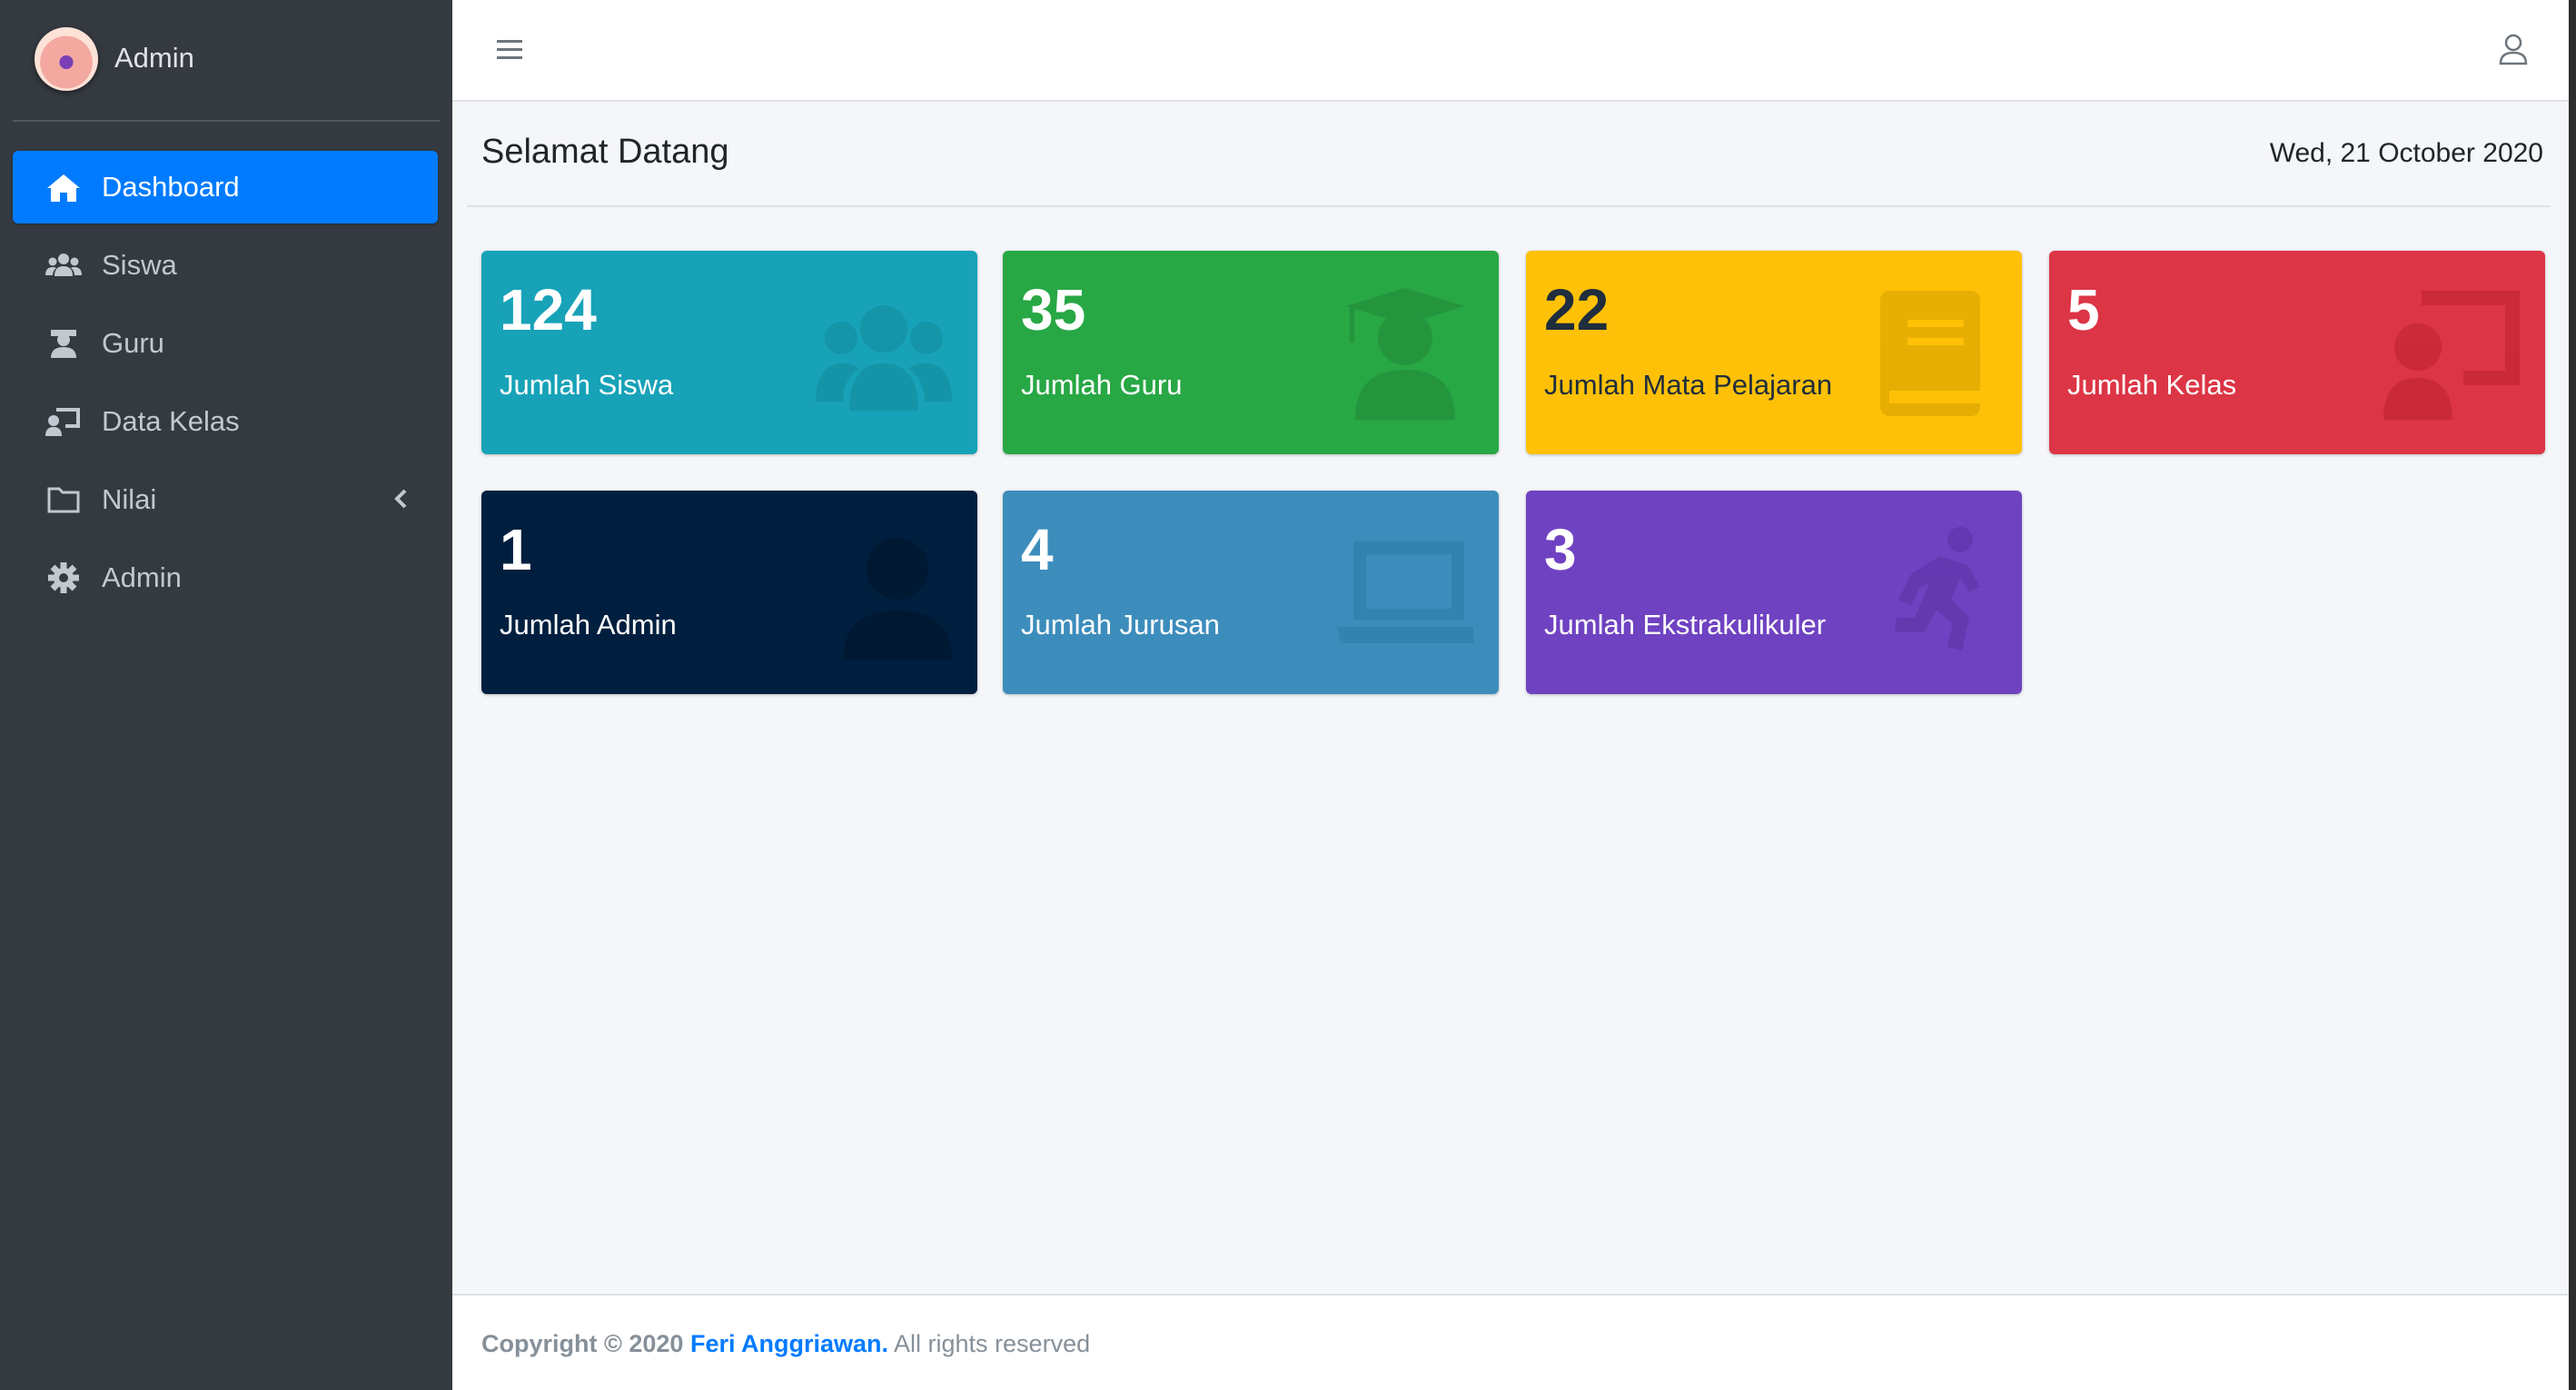  What do you see at coordinates (142, 577) in the screenshot?
I see `sidebar-item-label: Admin` at bounding box center [142, 577].